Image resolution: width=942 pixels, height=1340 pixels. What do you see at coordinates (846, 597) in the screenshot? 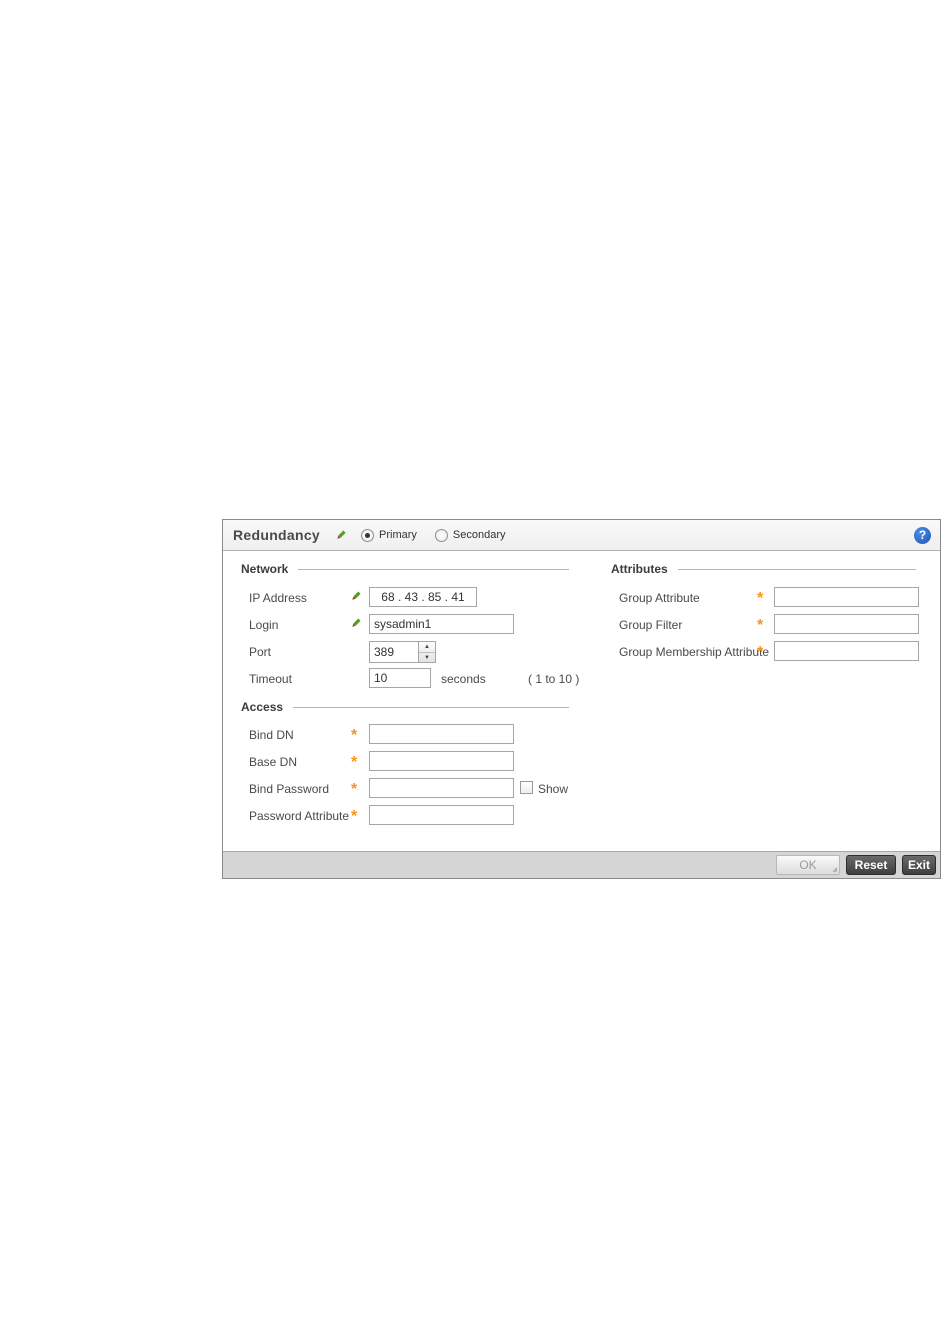
I see `group-attribute-input` at bounding box center [846, 597].